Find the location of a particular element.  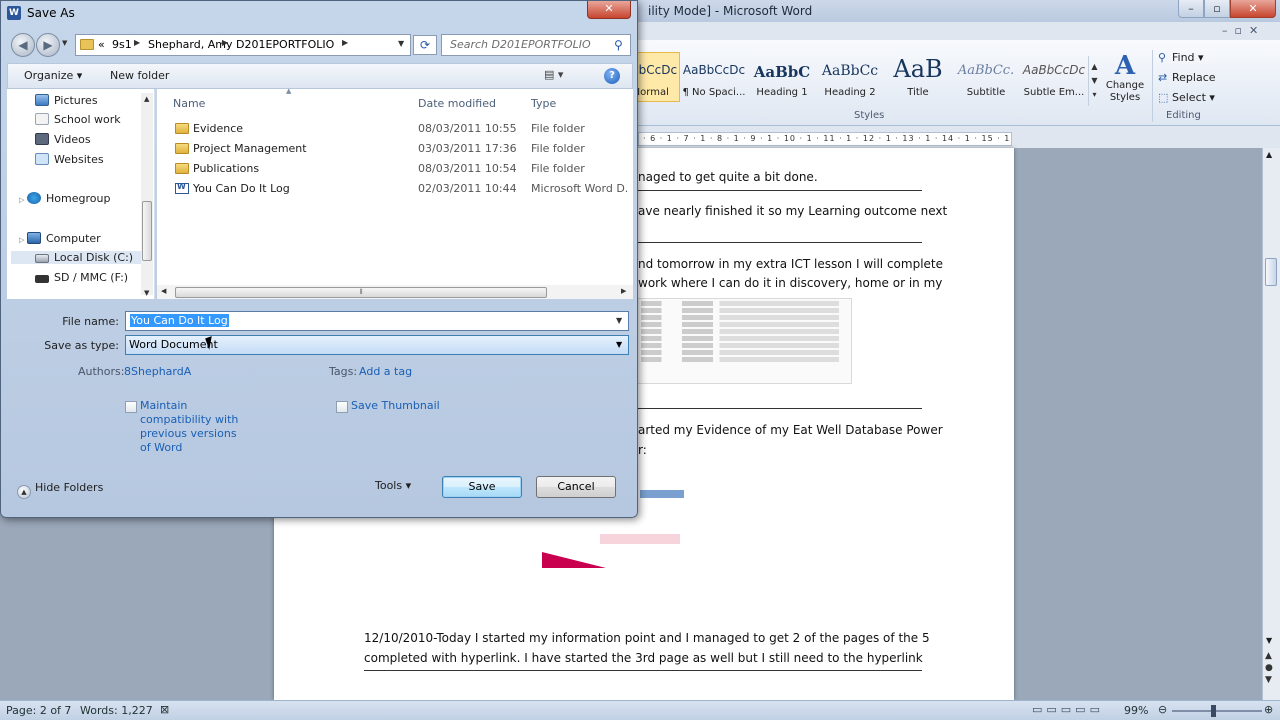

new-folder-button: New folder is located at coordinates (139, 75).